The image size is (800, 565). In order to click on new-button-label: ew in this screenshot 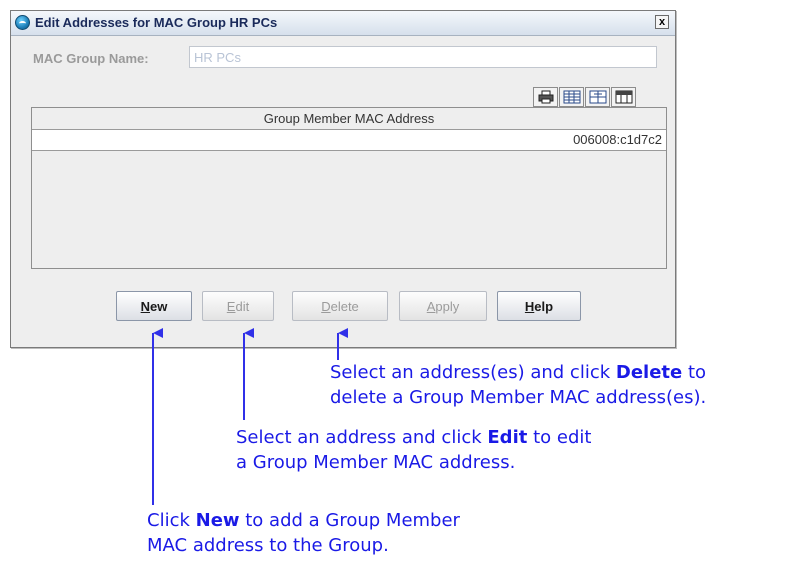, I will do `click(159, 306)`.